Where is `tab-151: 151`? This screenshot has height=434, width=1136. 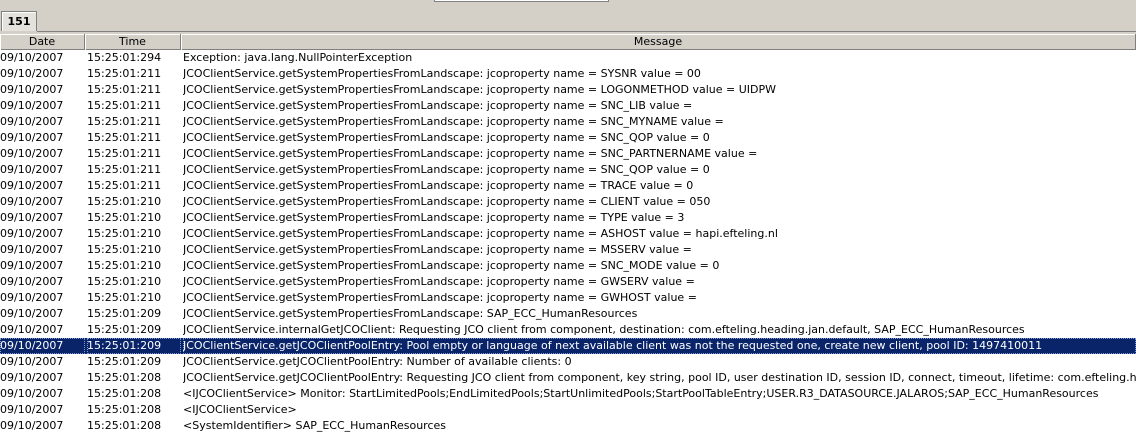 tab-151: 151 is located at coordinates (19, 21).